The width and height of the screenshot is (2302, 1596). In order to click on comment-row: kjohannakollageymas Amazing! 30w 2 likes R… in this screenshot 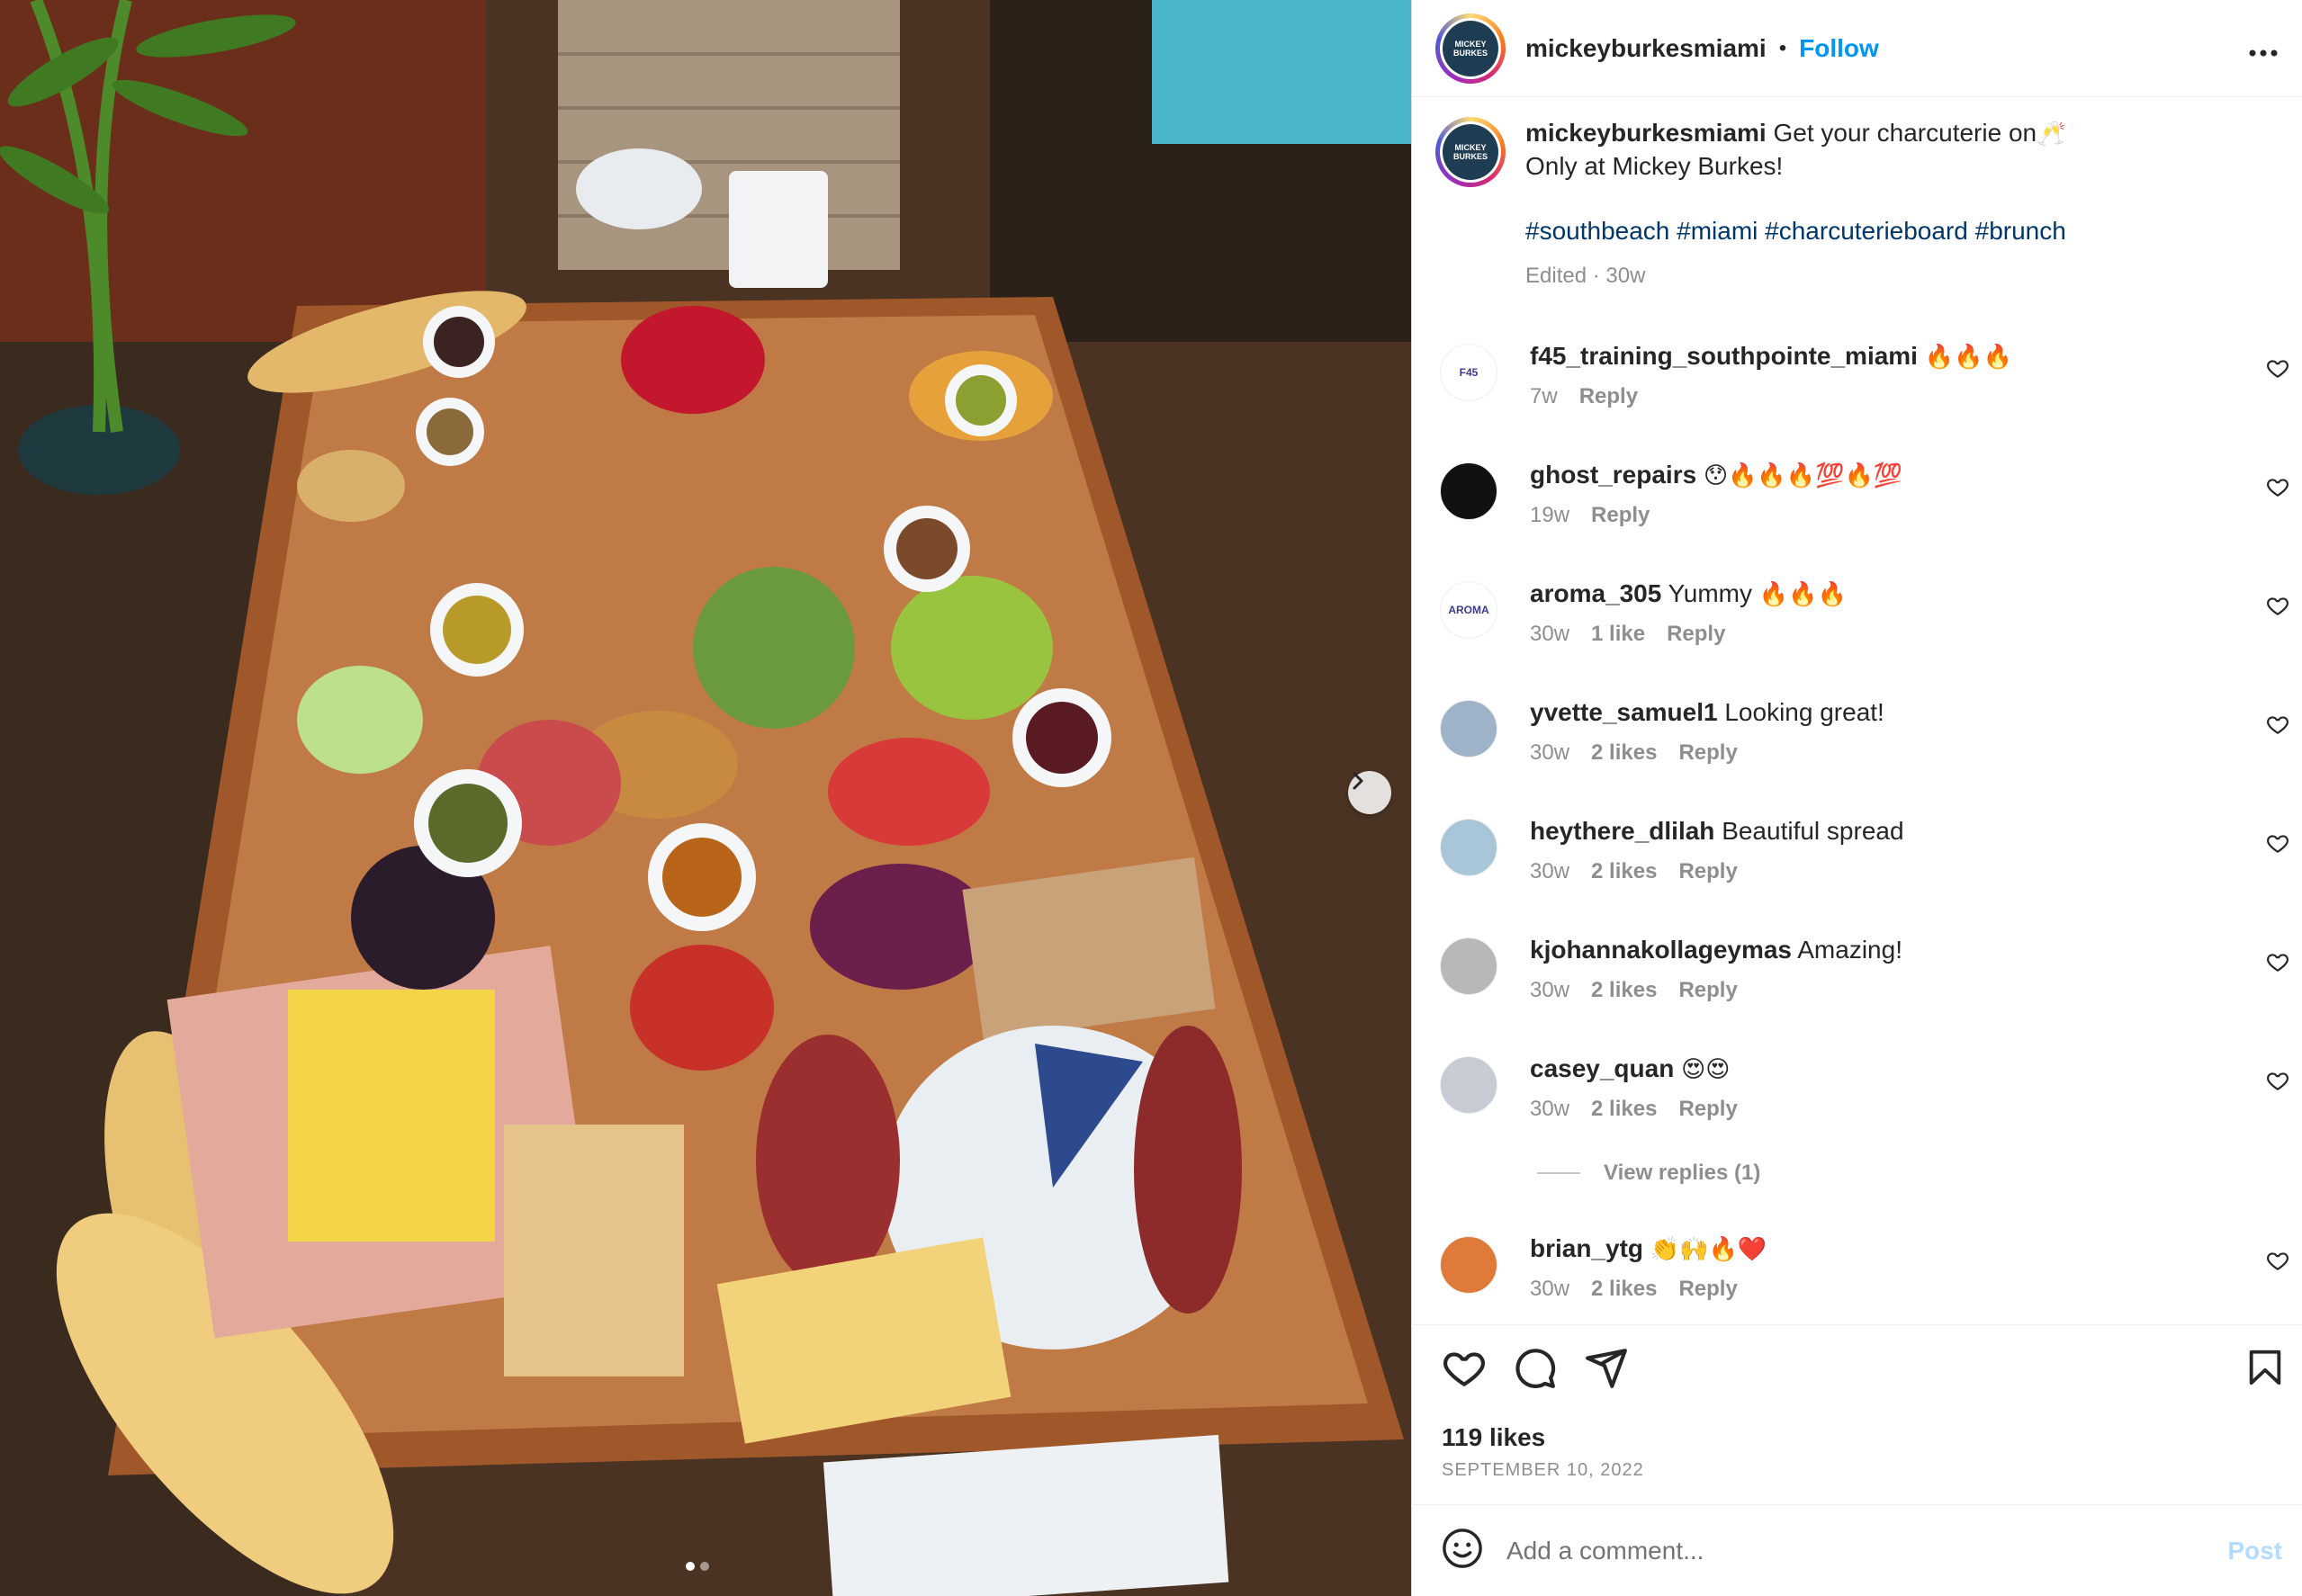, I will do `click(1862, 968)`.